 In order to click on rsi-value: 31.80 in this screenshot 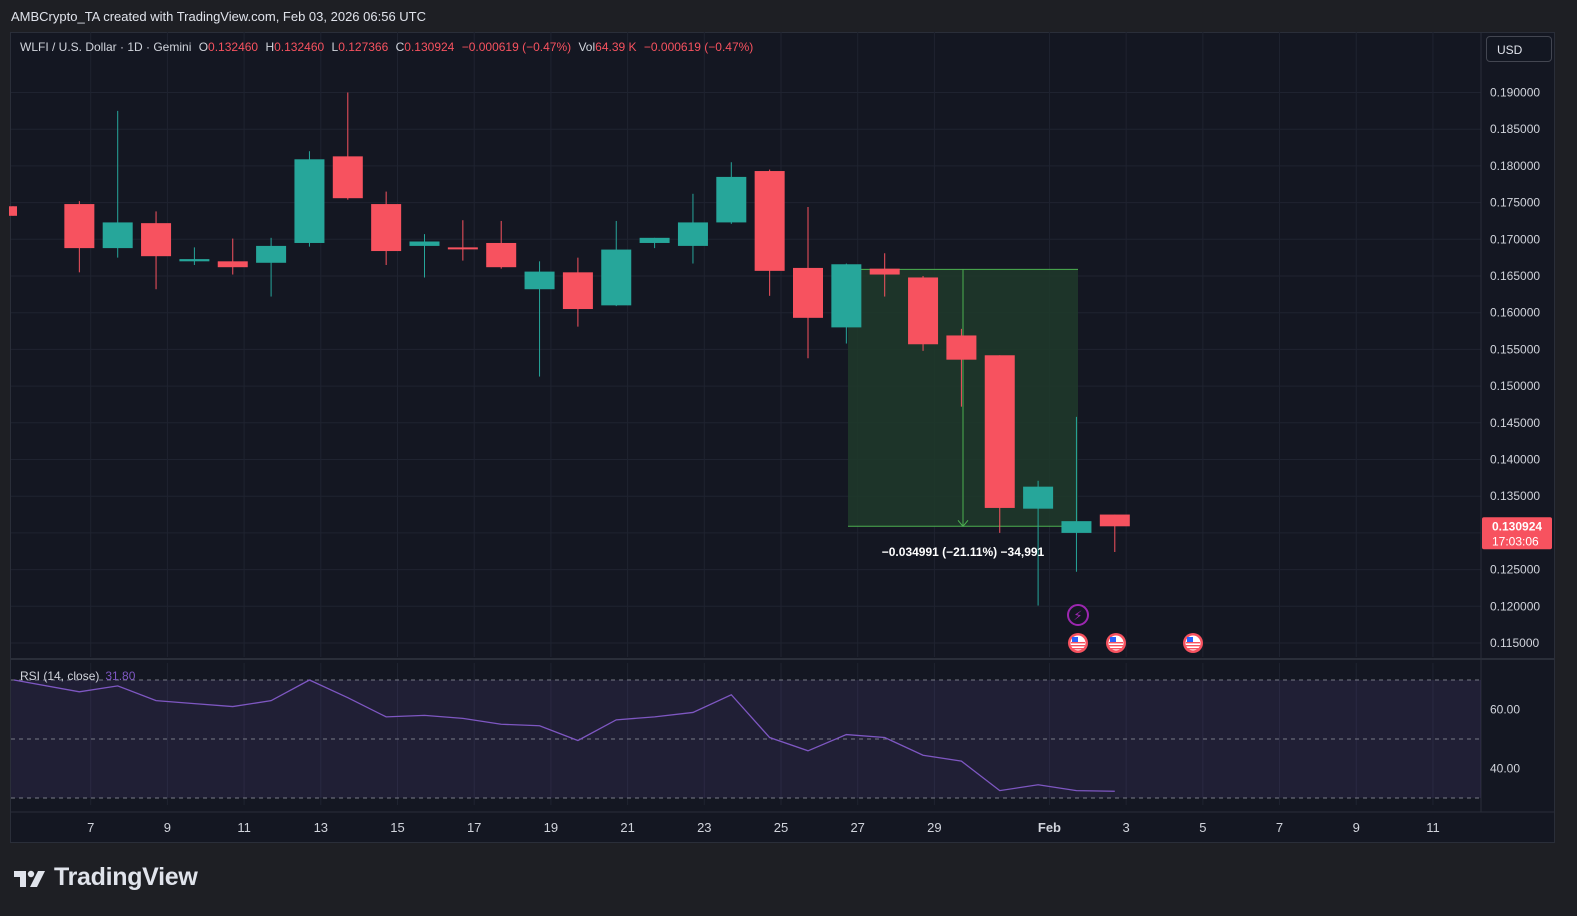, I will do `click(120, 676)`.